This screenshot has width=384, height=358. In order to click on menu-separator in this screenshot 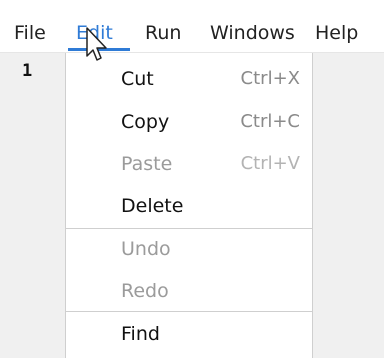, I will do `click(189, 311)`.